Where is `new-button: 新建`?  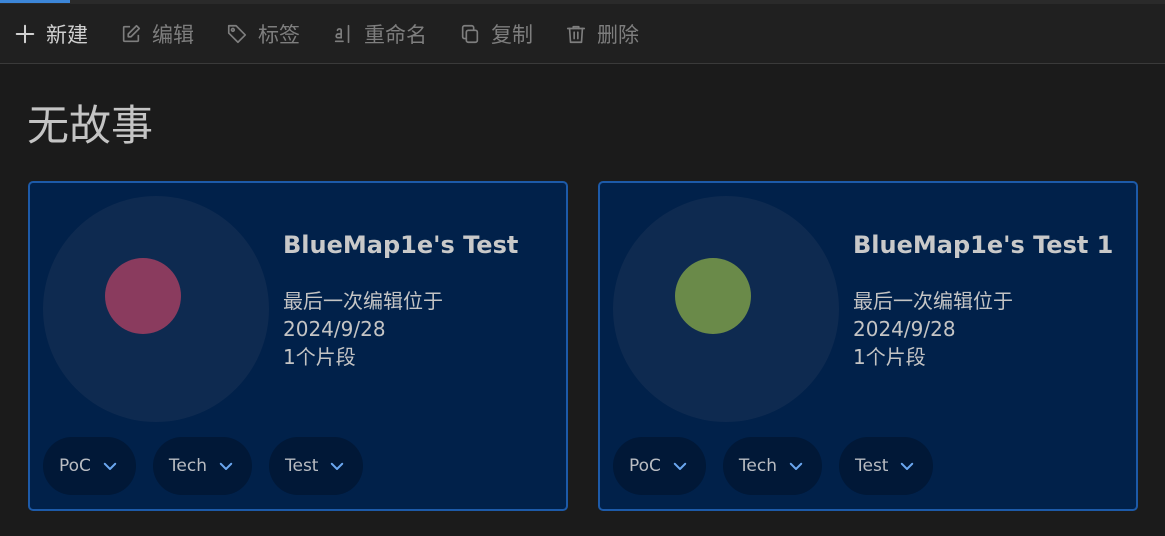
new-button: 新建 is located at coordinates (51, 34).